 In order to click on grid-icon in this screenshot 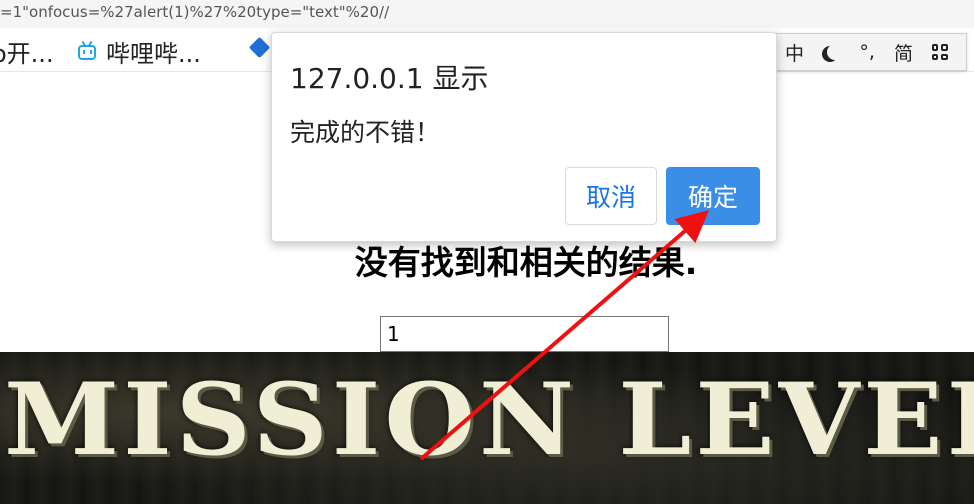, I will do `click(939, 52)`.